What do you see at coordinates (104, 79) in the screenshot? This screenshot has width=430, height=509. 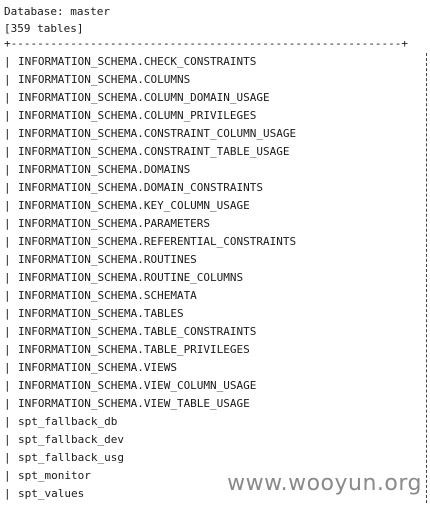 I see `table-name: INFORMATION_SCHEMA.COLUMNS` at bounding box center [104, 79].